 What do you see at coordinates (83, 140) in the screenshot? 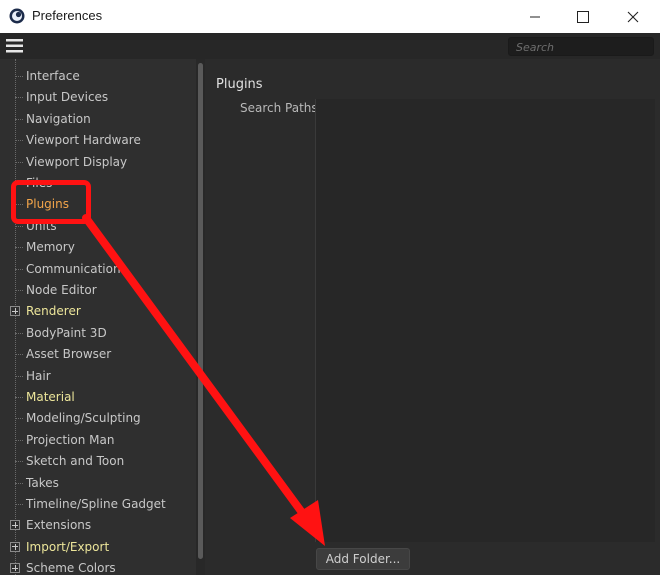
I see `tree-item-label: Viewport Hardware` at bounding box center [83, 140].